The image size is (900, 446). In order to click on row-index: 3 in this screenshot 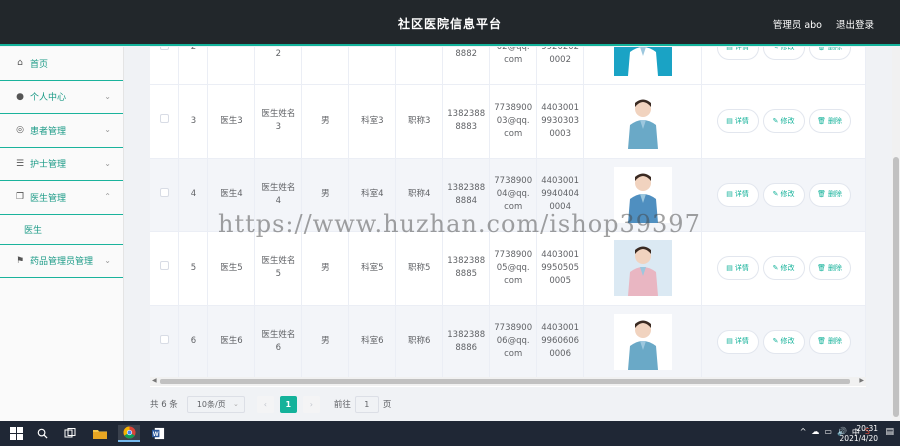, I will do `click(193, 121)`.